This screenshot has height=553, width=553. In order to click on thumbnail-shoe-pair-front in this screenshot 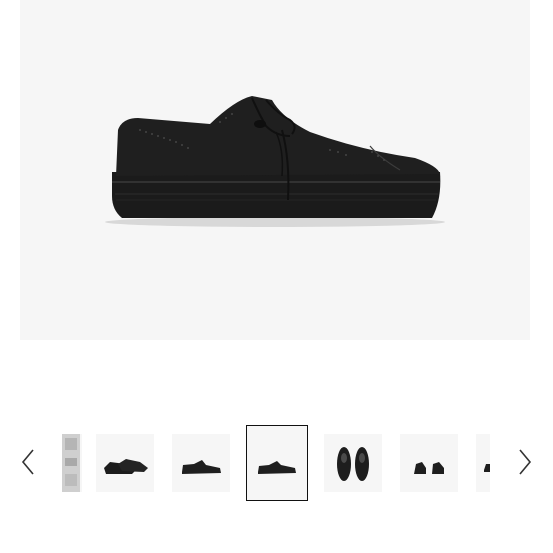, I will do `click(429, 463)`.